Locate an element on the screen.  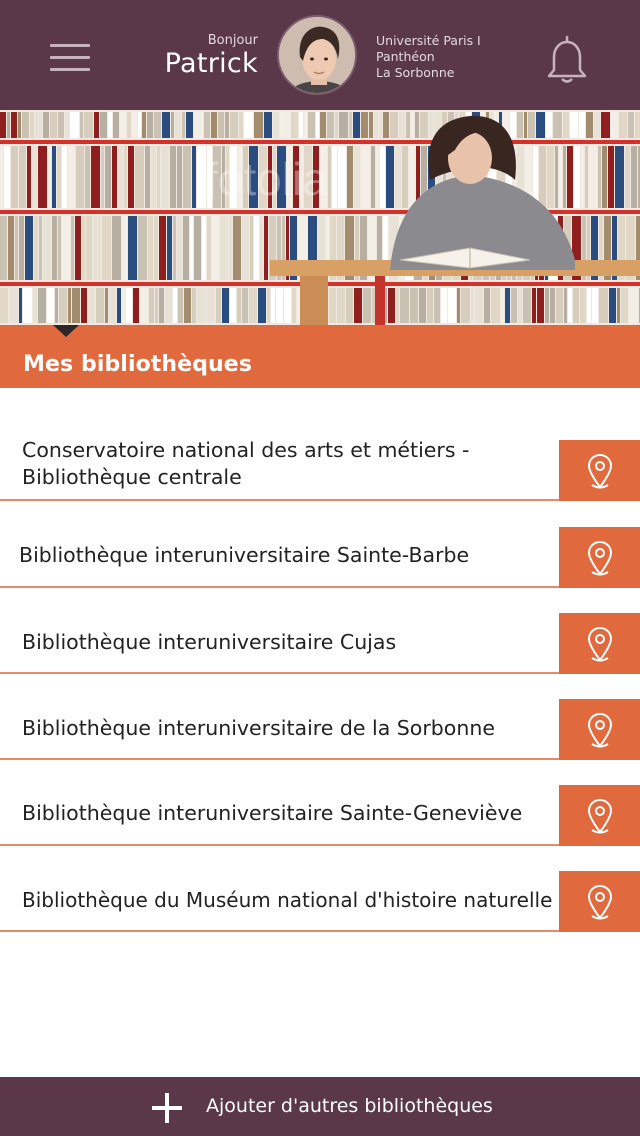
hamburger-menu-icon is located at coordinates (71, 58).